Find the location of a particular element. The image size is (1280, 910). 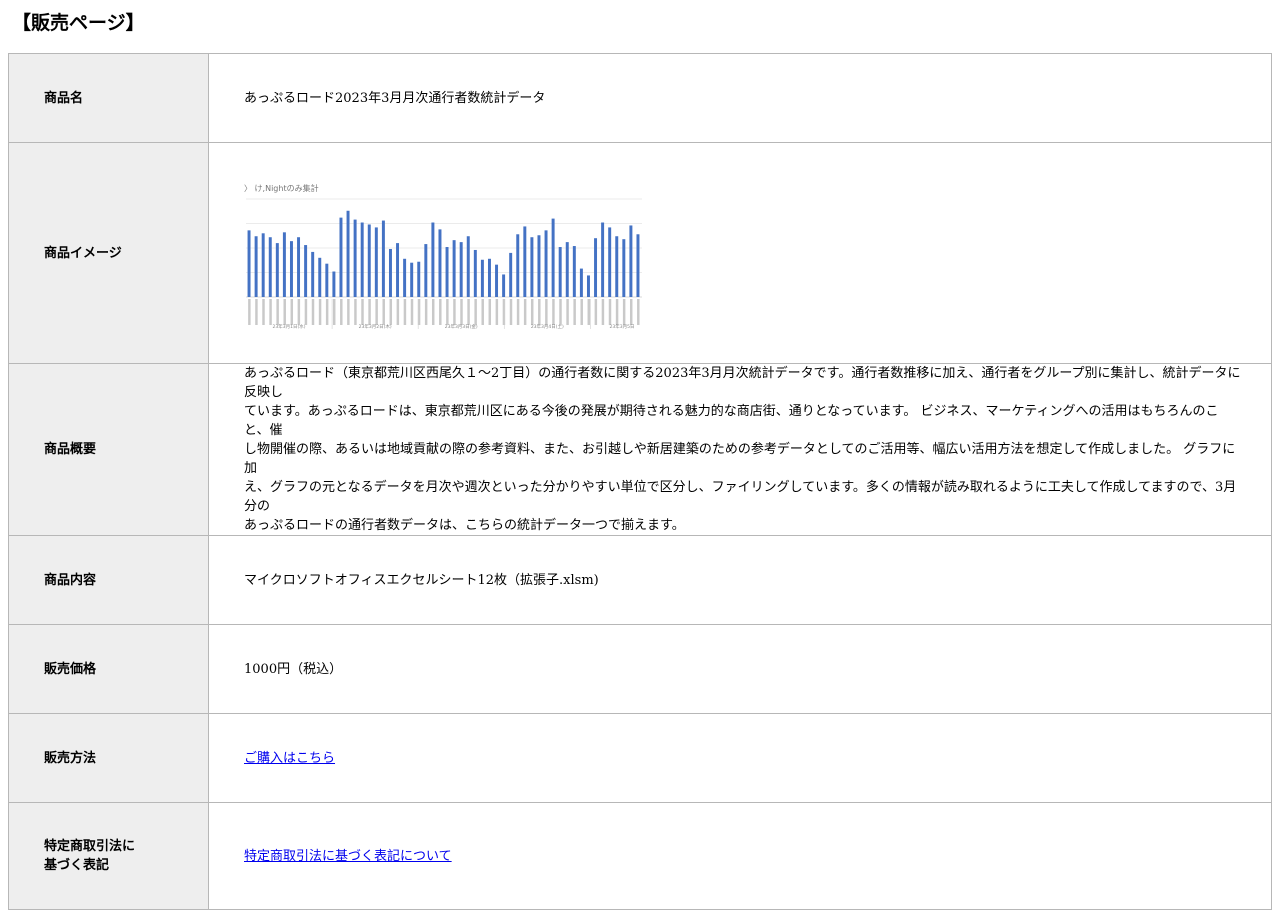

label-product-content: 商品内容 is located at coordinates (108, 580).